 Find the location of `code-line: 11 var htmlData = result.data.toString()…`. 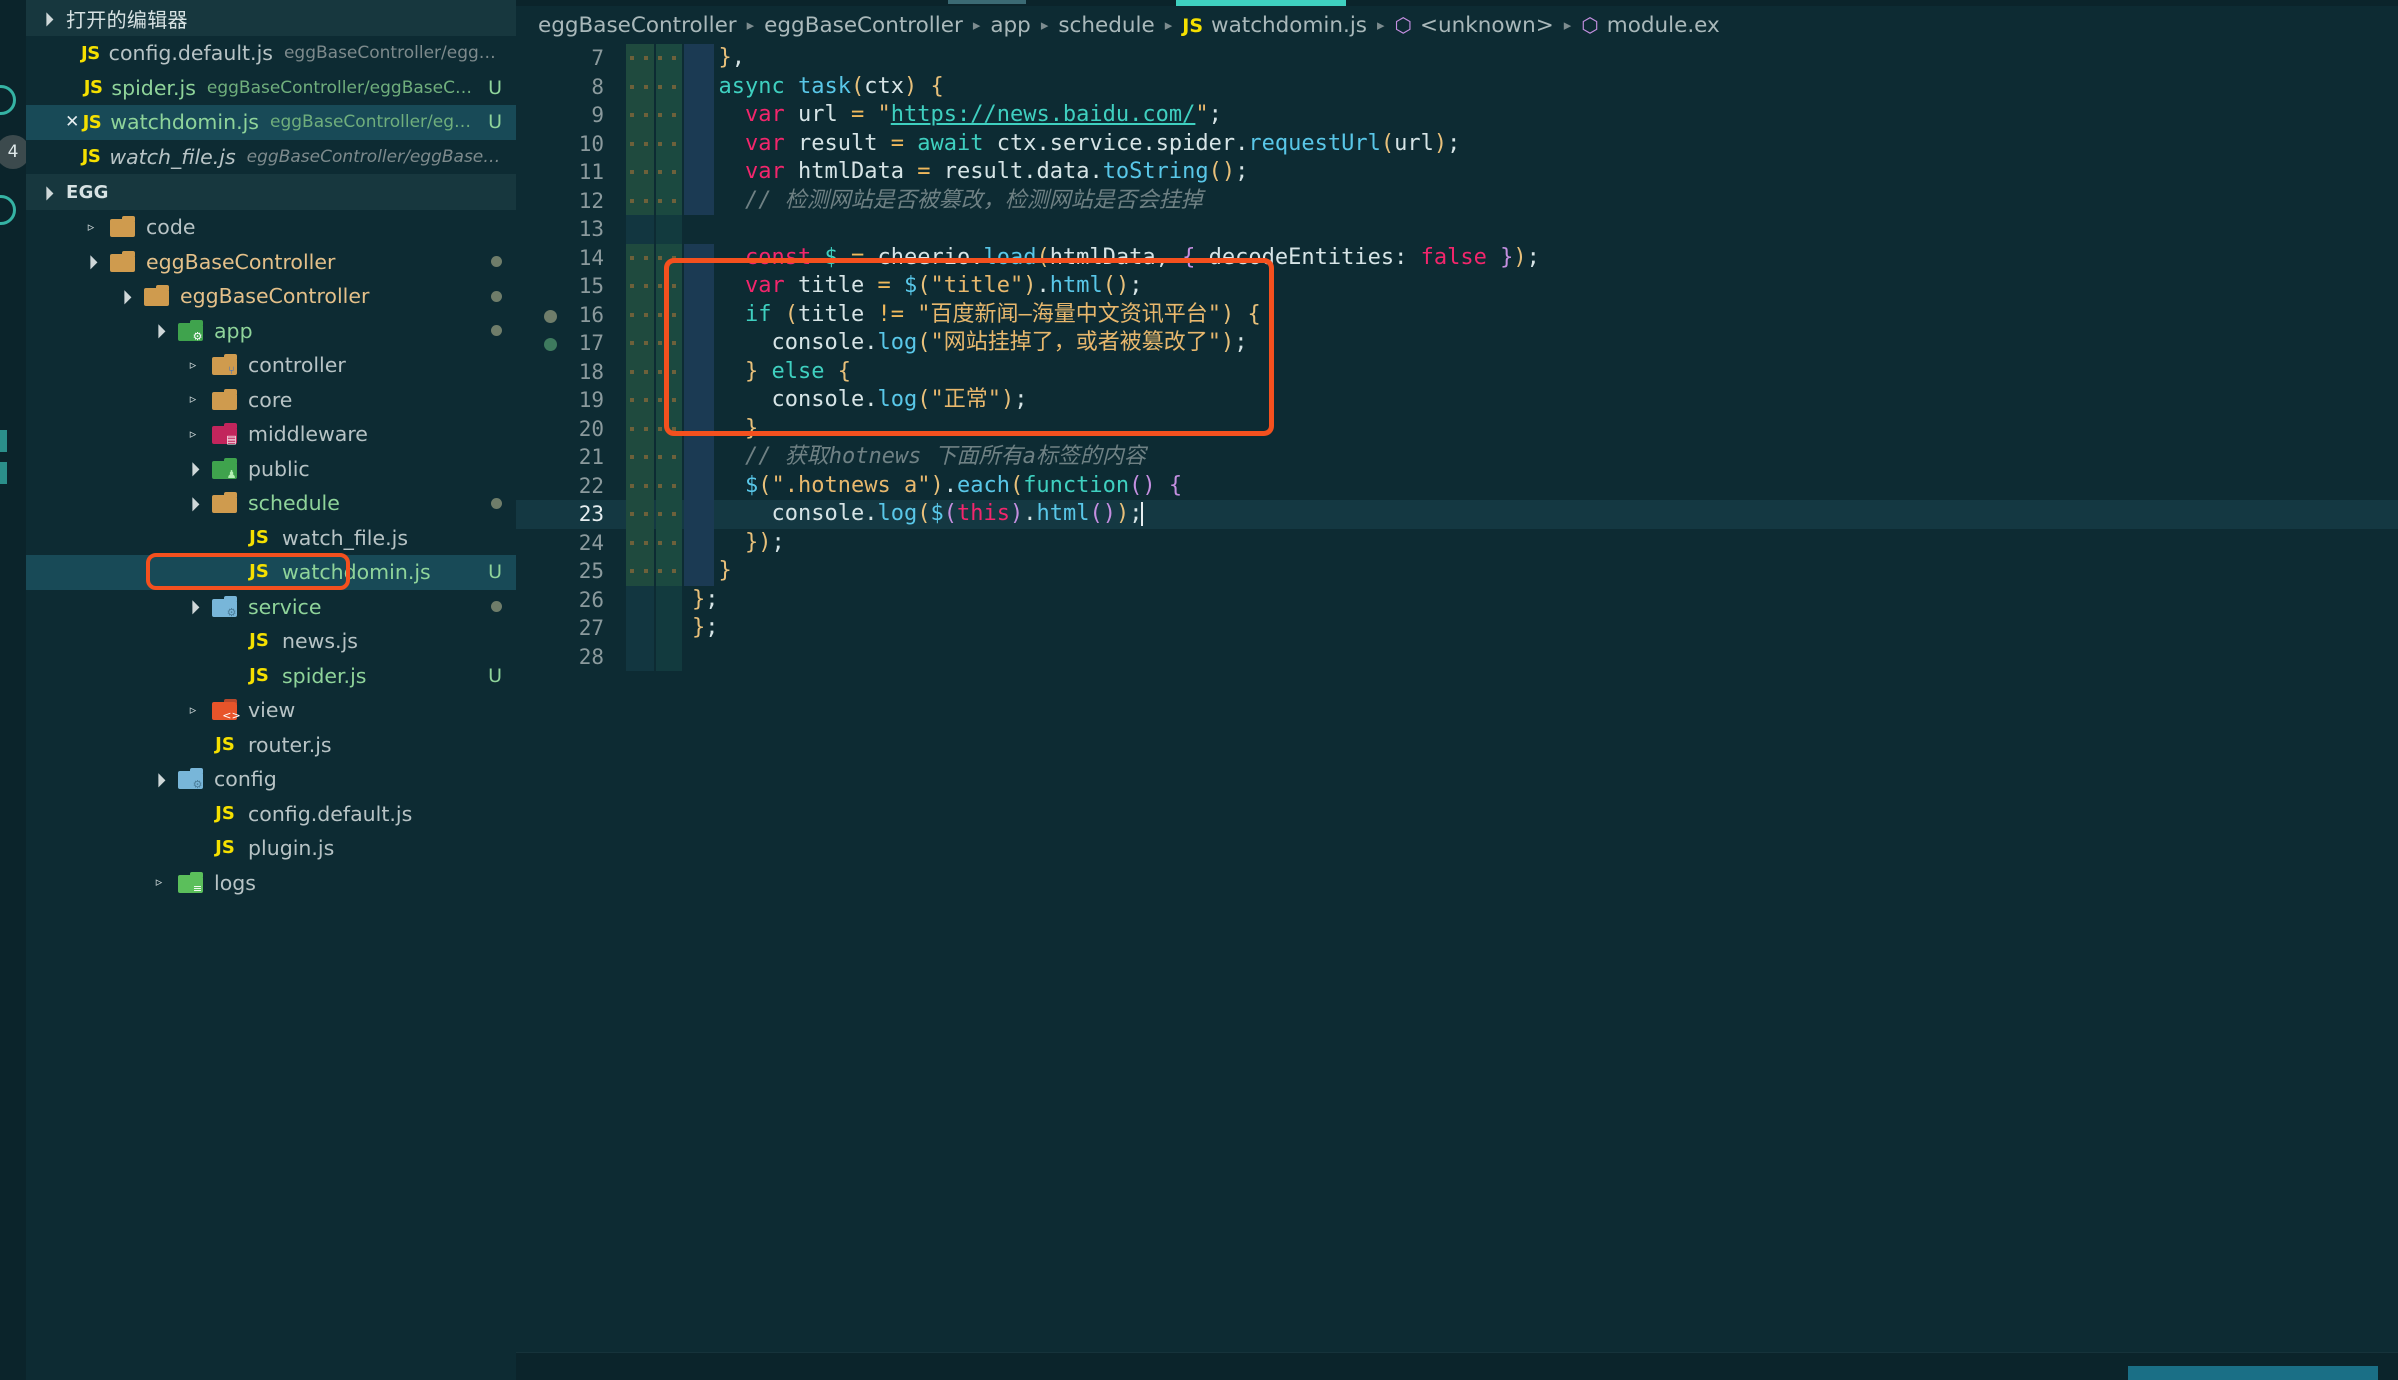

code-line: 11 var htmlData = result.data.toString()… is located at coordinates (1457, 172).